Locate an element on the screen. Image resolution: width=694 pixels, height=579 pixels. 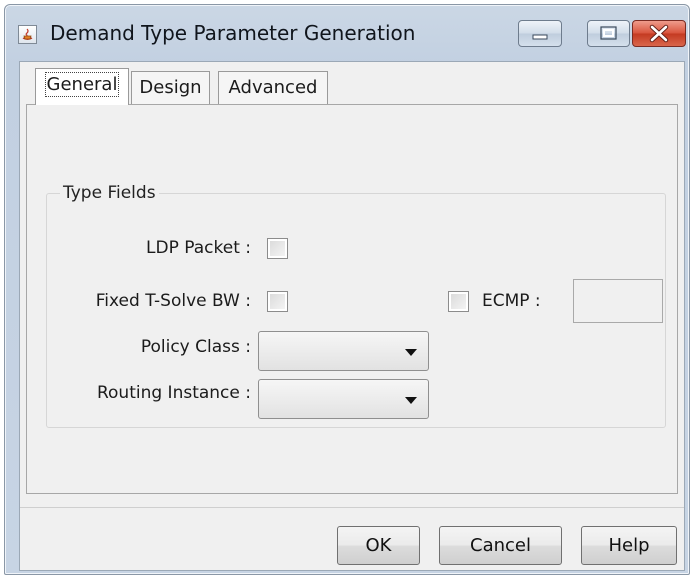
policy-class-dropdown is located at coordinates (343, 351).